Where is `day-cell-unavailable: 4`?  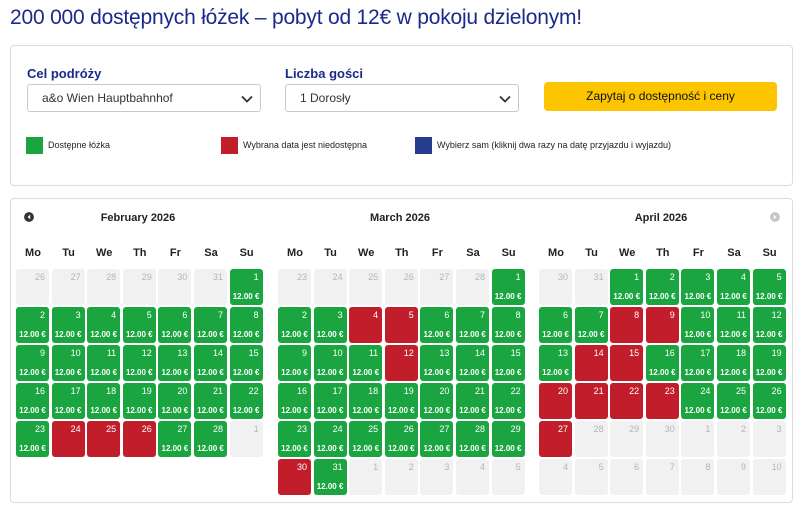 day-cell-unavailable: 4 is located at coordinates (366, 325).